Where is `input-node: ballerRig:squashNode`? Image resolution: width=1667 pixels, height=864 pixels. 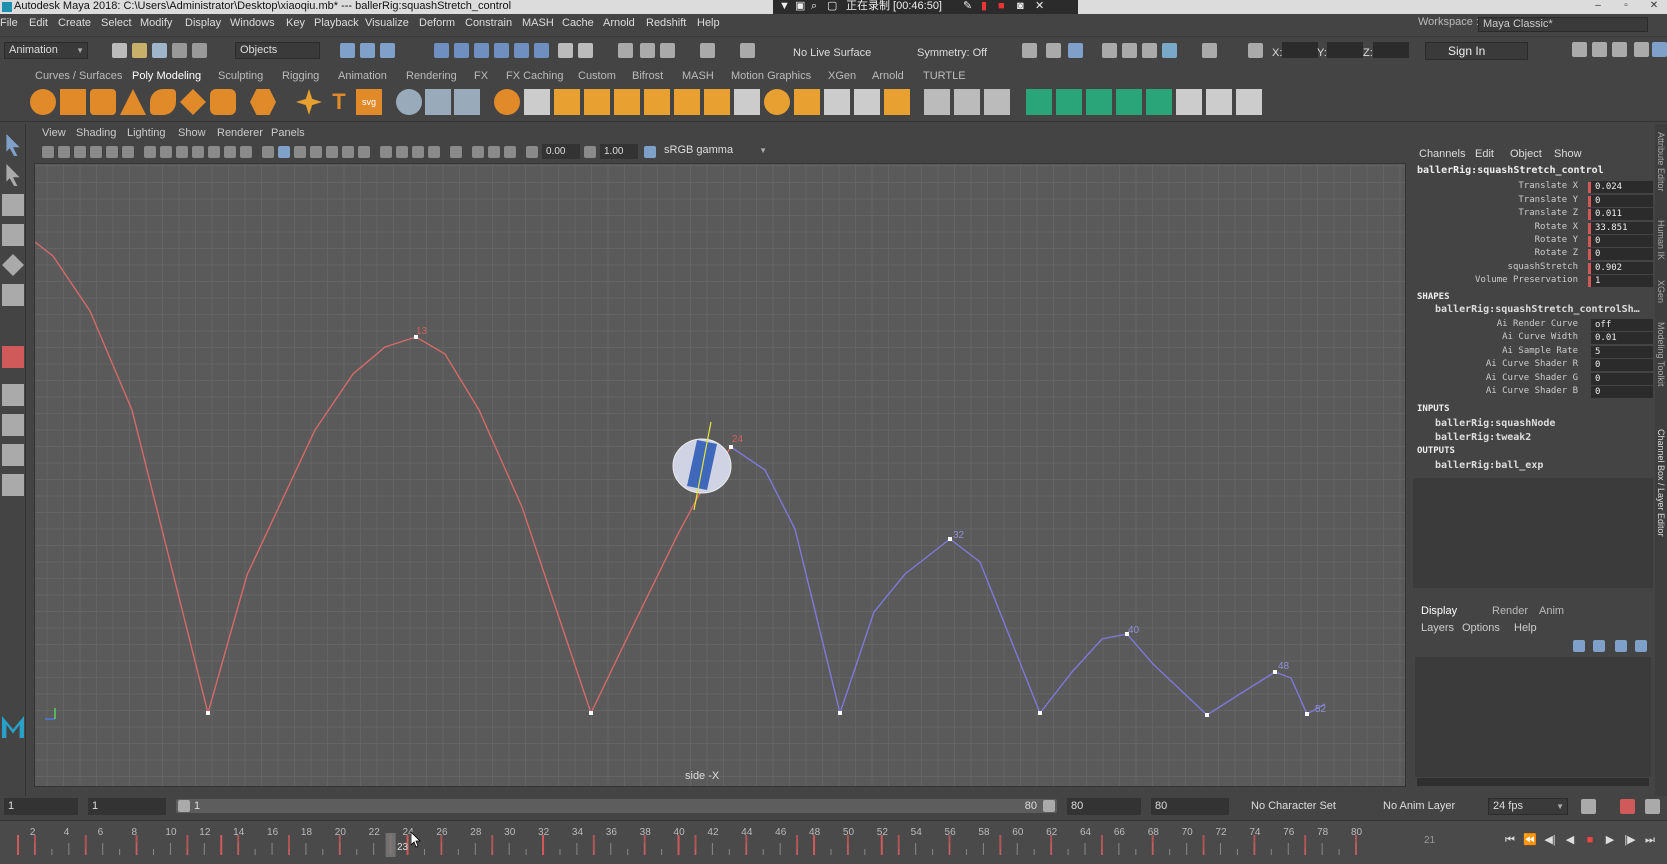
input-node: ballerRig:squashNode is located at coordinates (1495, 423).